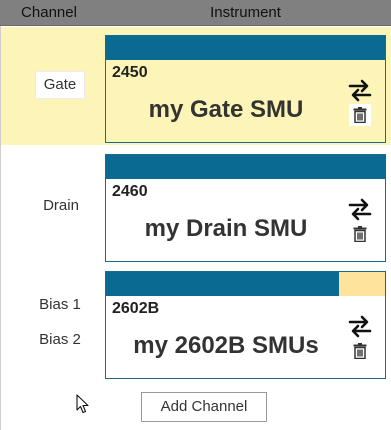  Describe the element at coordinates (60, 341) in the screenshot. I see `channel-label-bias-2: Bias 2` at that location.